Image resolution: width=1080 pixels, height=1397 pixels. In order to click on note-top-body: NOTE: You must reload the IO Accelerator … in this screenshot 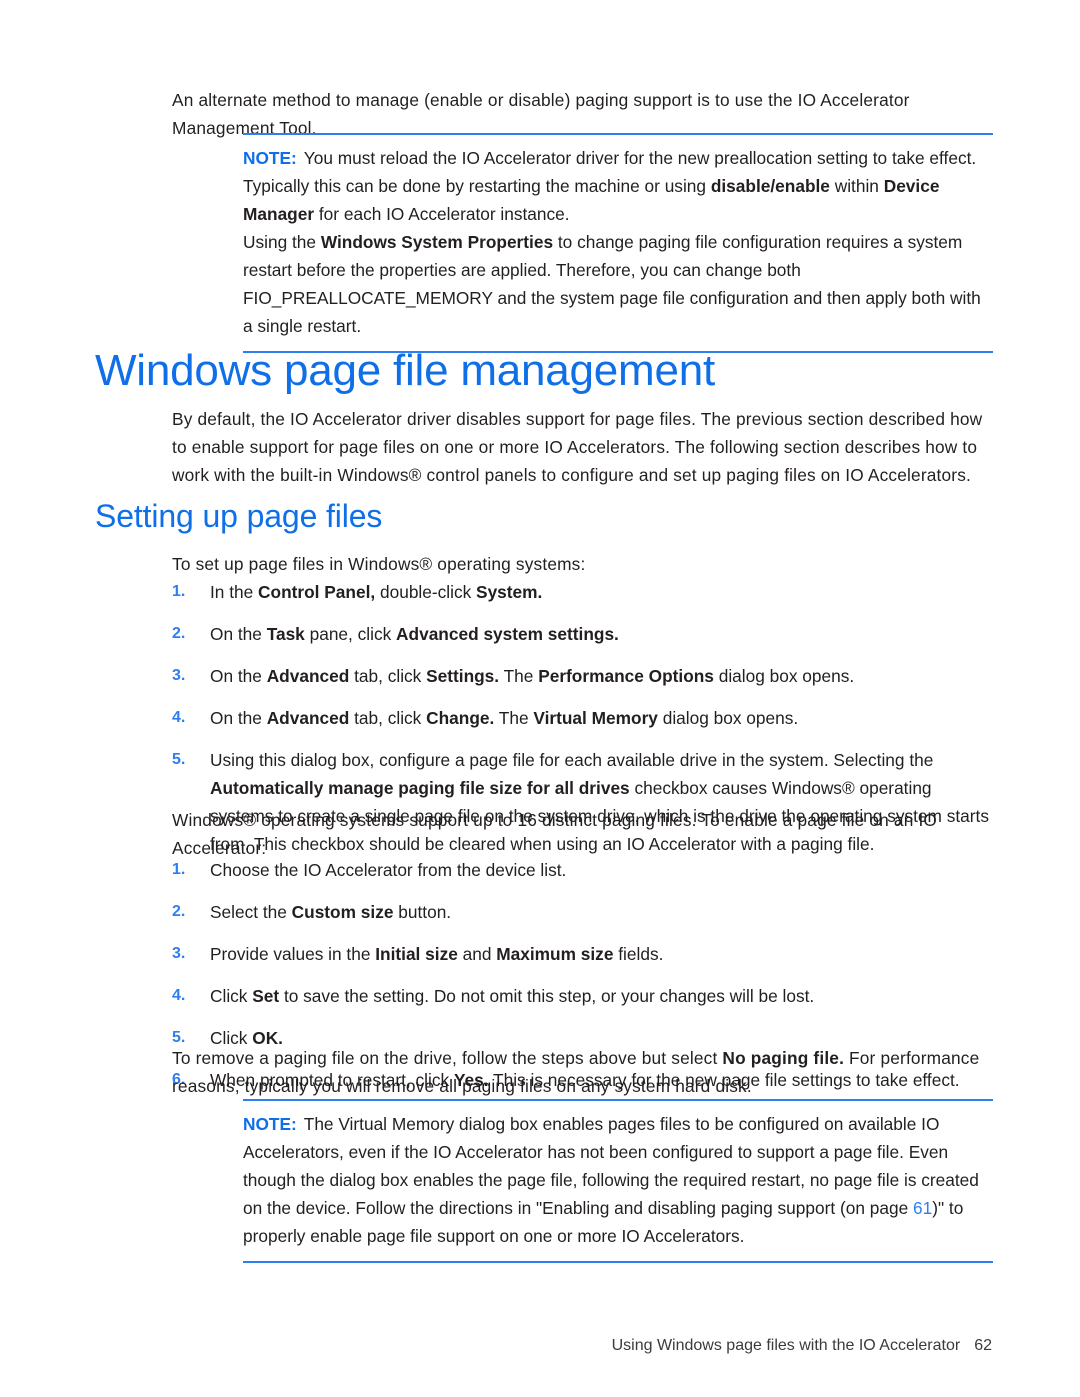, I will do `click(618, 242)`.